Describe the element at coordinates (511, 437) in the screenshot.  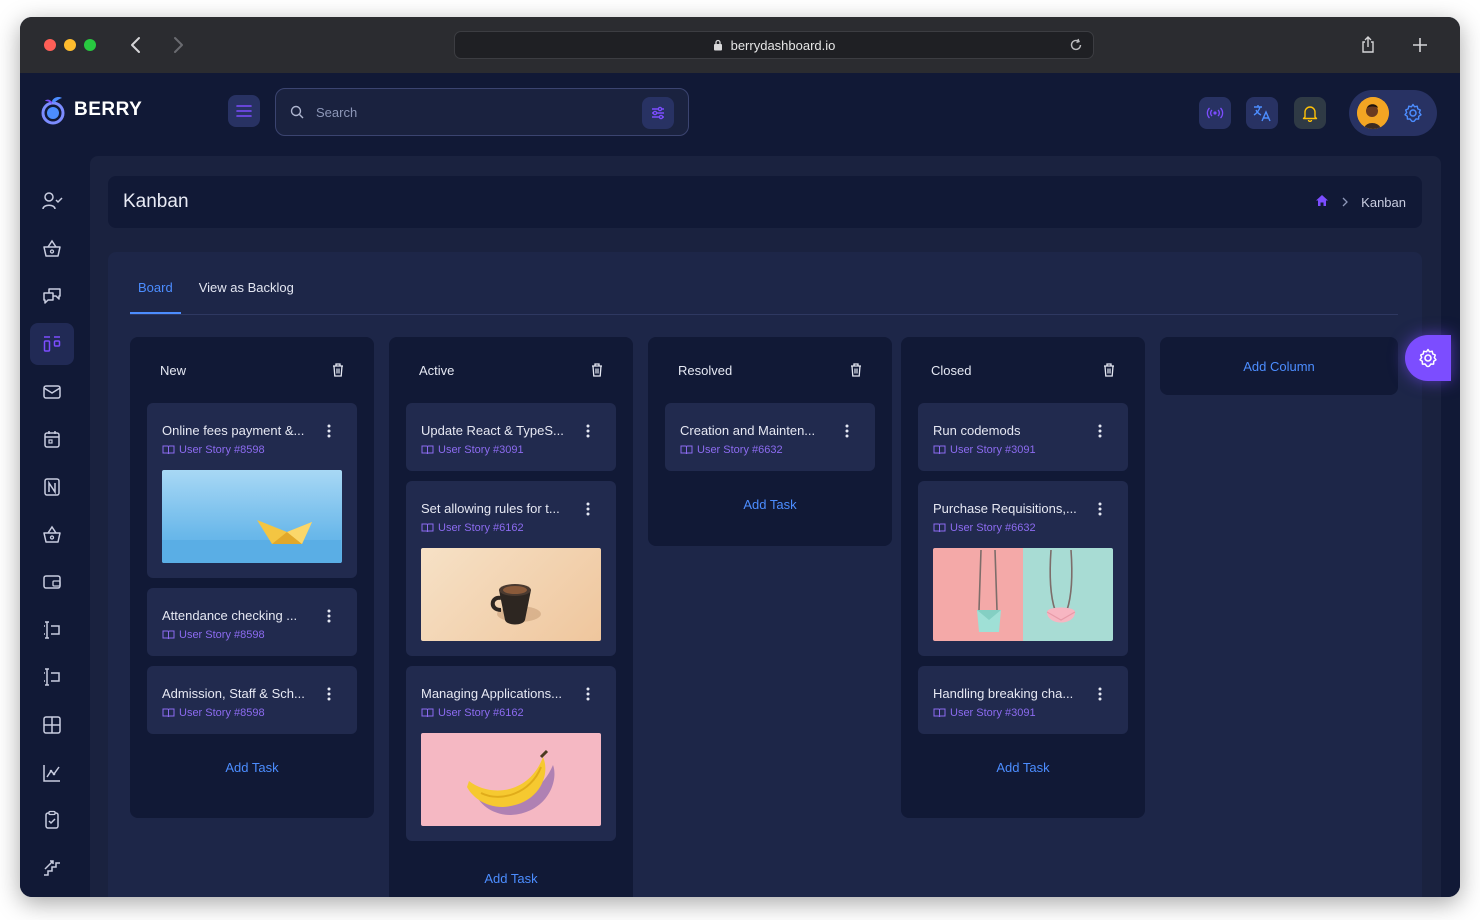
I see `kanban-card: Update React & TypeS... User Story #3091` at that location.